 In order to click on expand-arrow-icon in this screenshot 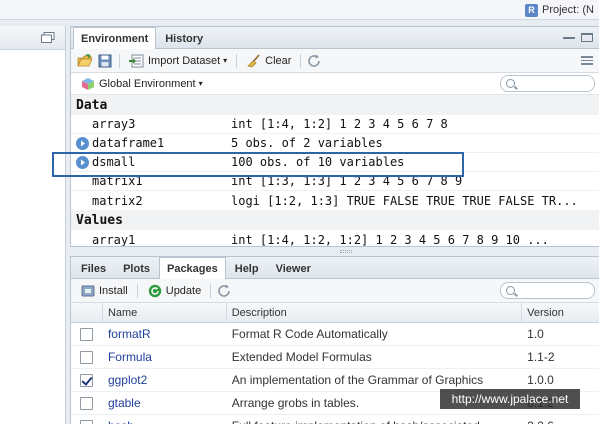, I will do `click(82, 143)`.